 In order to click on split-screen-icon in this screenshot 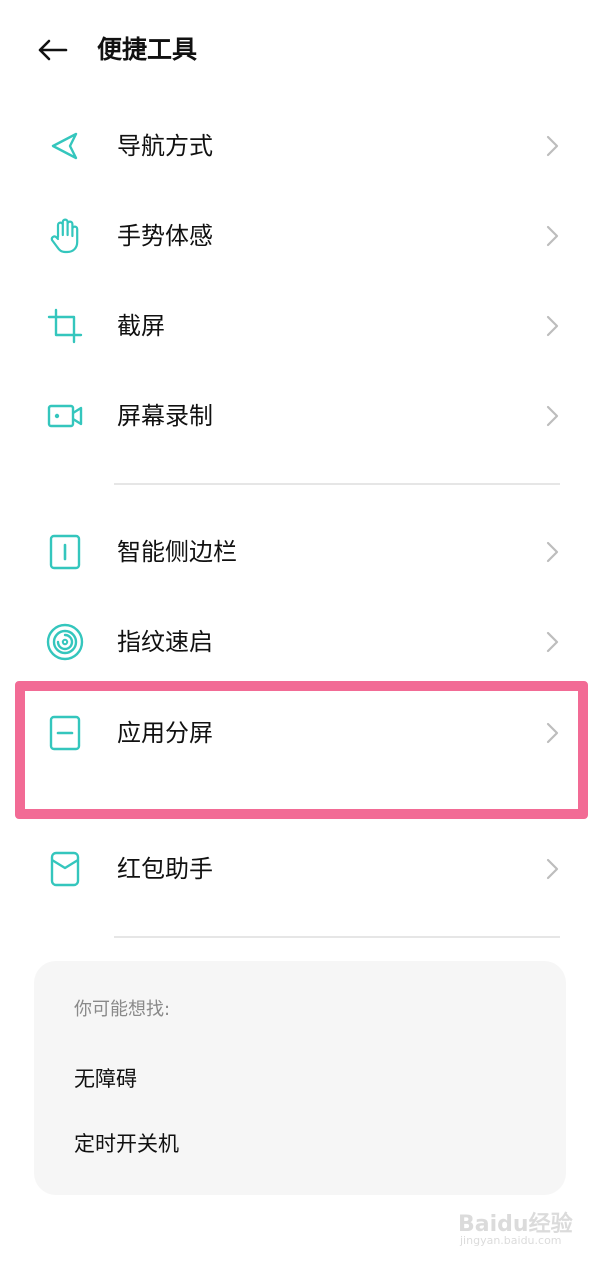, I will do `click(65, 733)`.